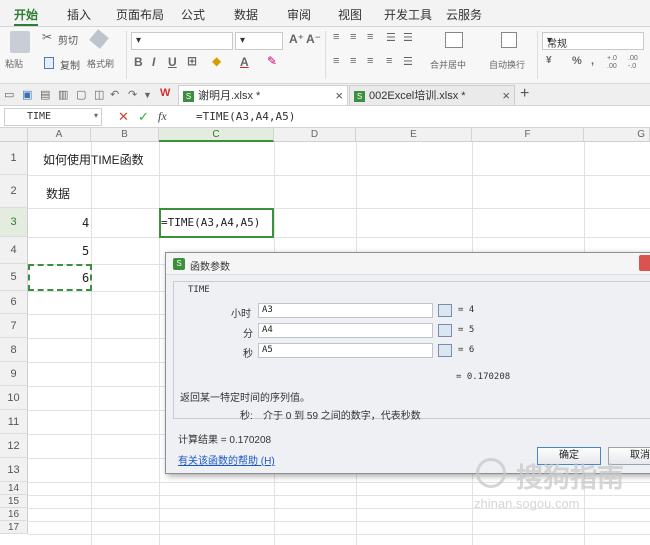 This screenshot has height=545, width=650. Describe the element at coordinates (14, 135) in the screenshot. I see `select-all-corner` at that location.